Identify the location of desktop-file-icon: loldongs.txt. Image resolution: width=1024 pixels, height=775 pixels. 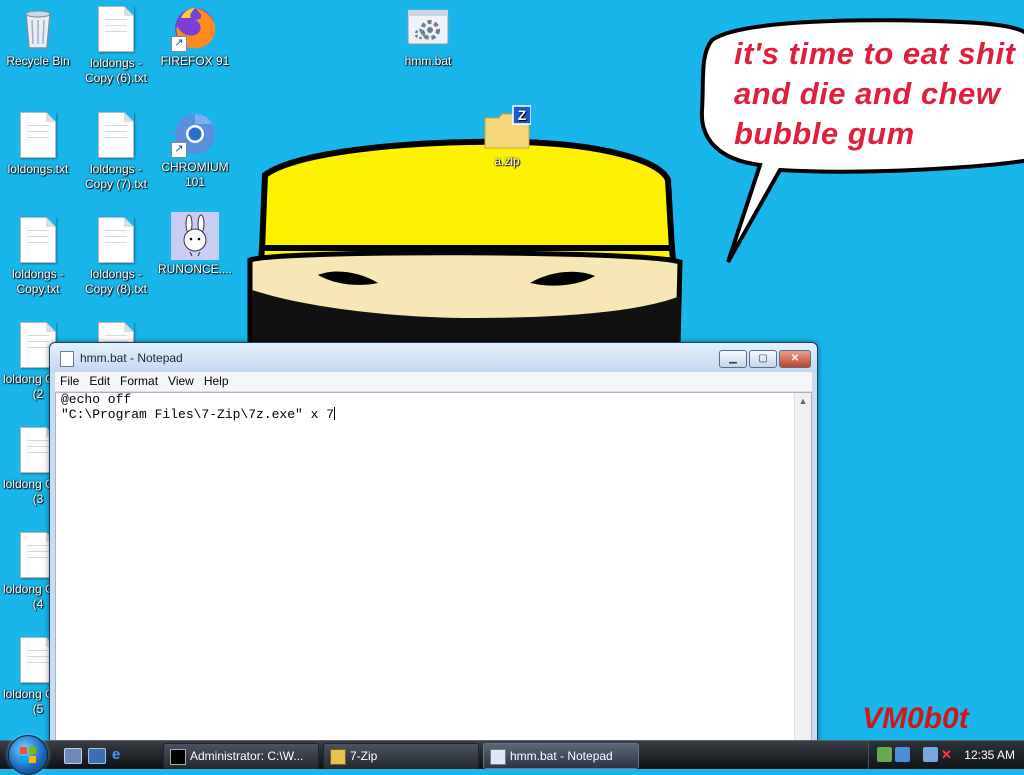
(38, 143).